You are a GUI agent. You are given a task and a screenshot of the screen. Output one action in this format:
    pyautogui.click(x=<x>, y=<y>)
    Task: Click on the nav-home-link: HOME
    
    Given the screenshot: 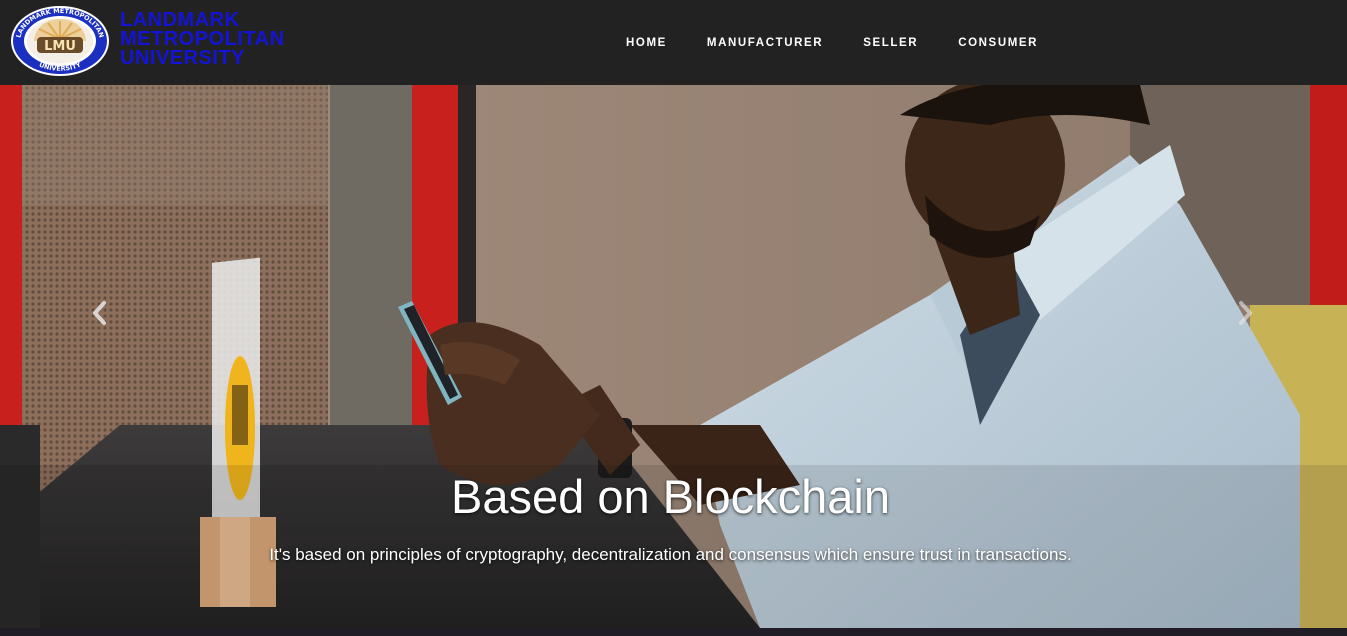 What is the action you would take?
    pyautogui.click(x=646, y=43)
    